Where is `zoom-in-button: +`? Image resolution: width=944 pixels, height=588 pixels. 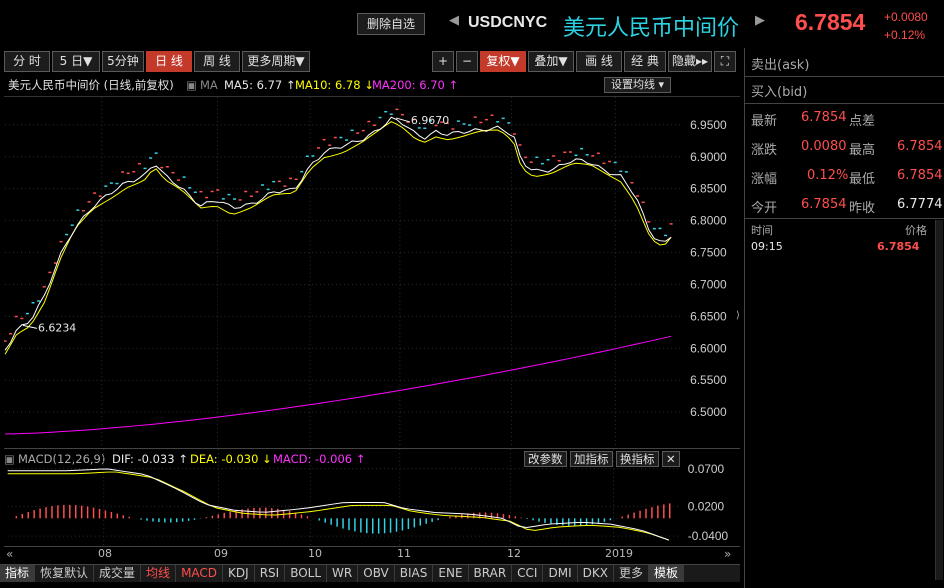 zoom-in-button: + is located at coordinates (443, 61).